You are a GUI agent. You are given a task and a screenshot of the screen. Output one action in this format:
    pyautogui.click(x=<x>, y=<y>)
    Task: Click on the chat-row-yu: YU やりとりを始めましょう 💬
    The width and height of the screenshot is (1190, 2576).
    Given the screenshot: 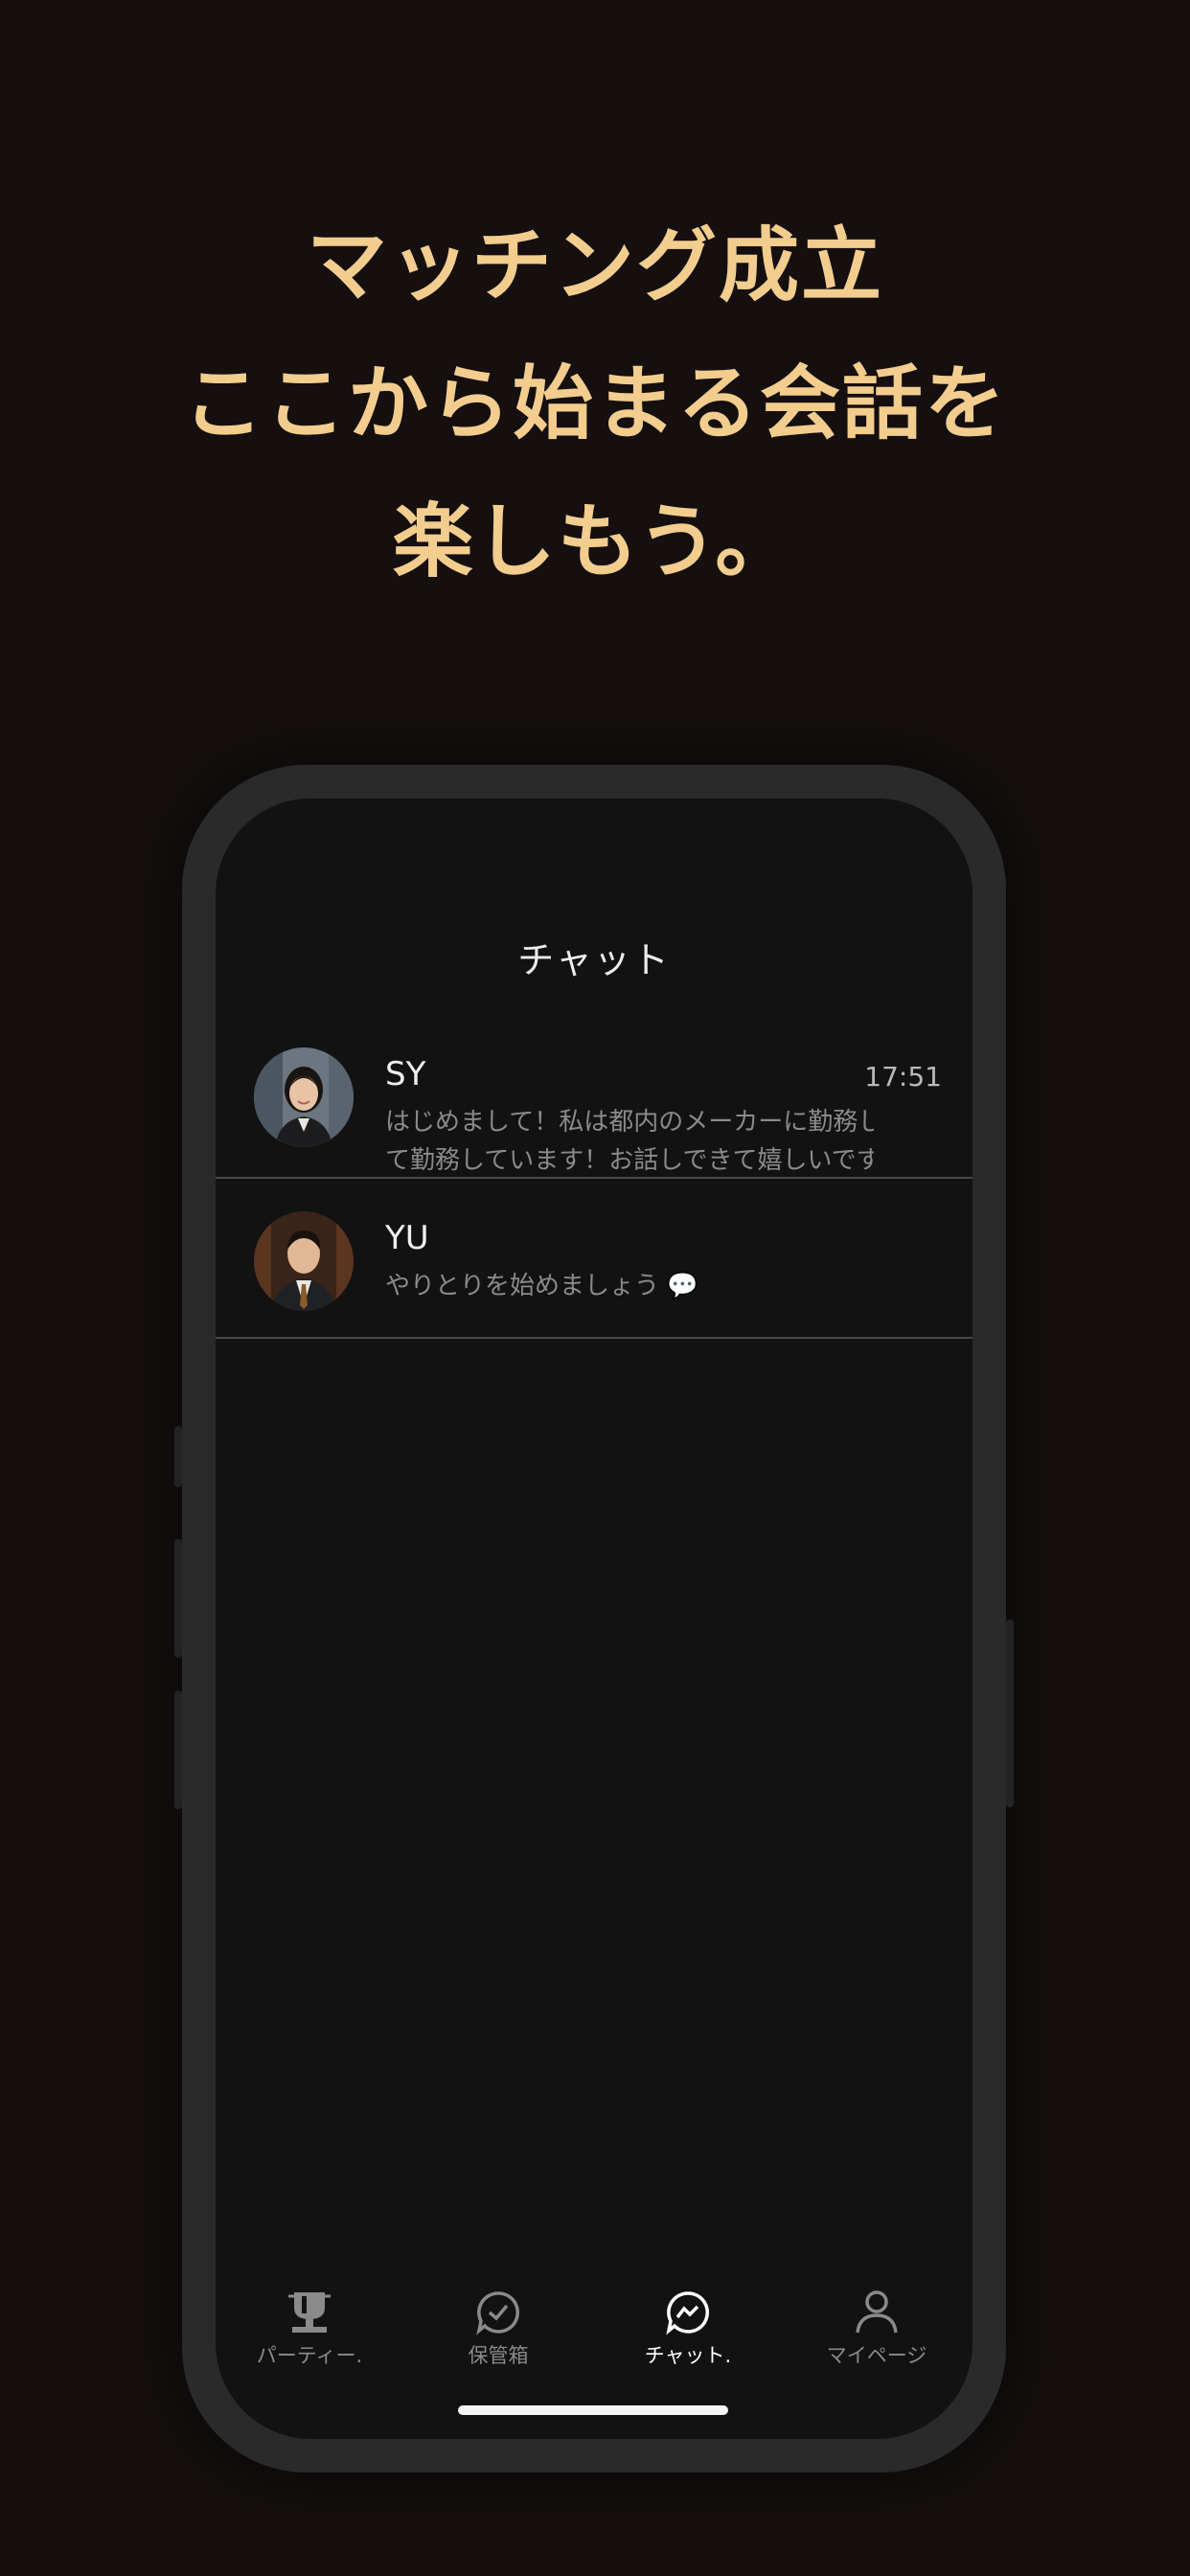 What is the action you would take?
    pyautogui.click(x=594, y=1259)
    